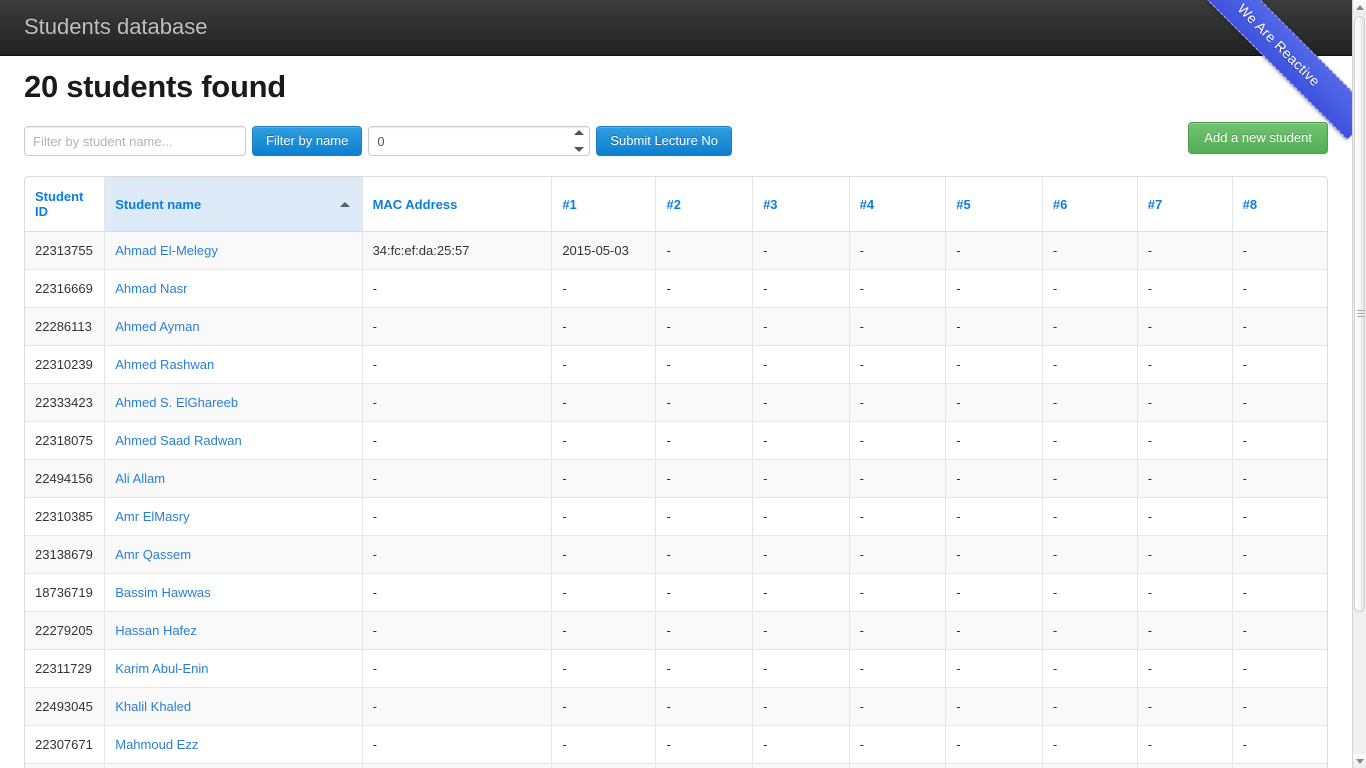 The image size is (1366, 768). I want to click on student-name-link: Bassim Hawwas, so click(162, 592).